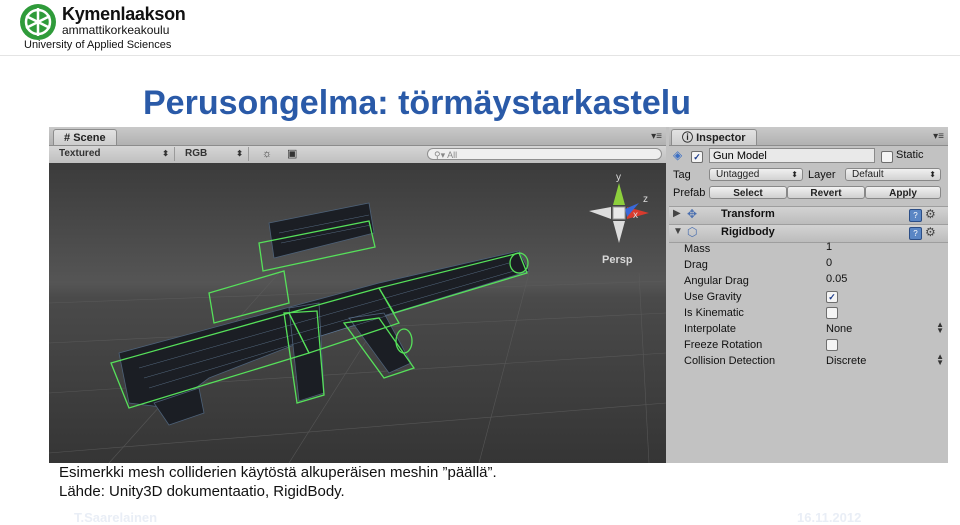  Describe the element at coordinates (714, 313) in the screenshot. I see `is-kinematic-label: Is Kinematic` at that location.